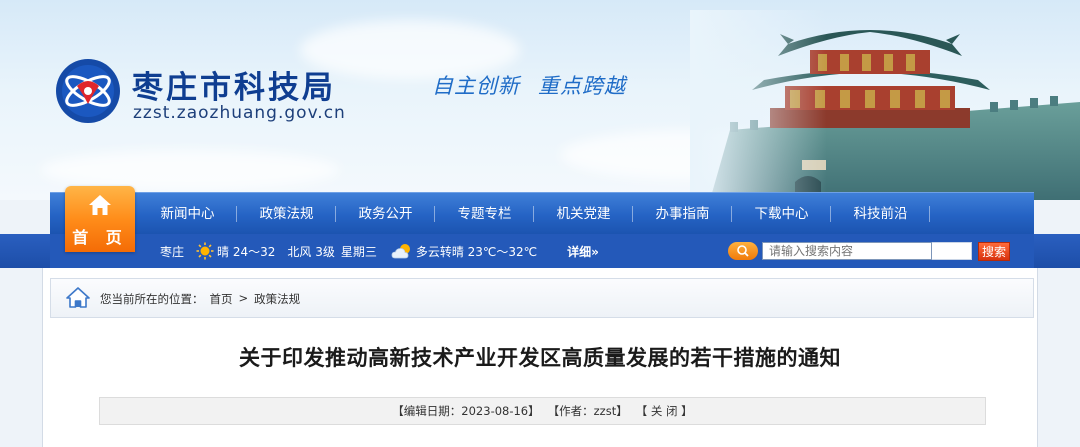  What do you see at coordinates (583, 214) in the screenshot?
I see `nav-item-party-building: 机关党建` at bounding box center [583, 214].